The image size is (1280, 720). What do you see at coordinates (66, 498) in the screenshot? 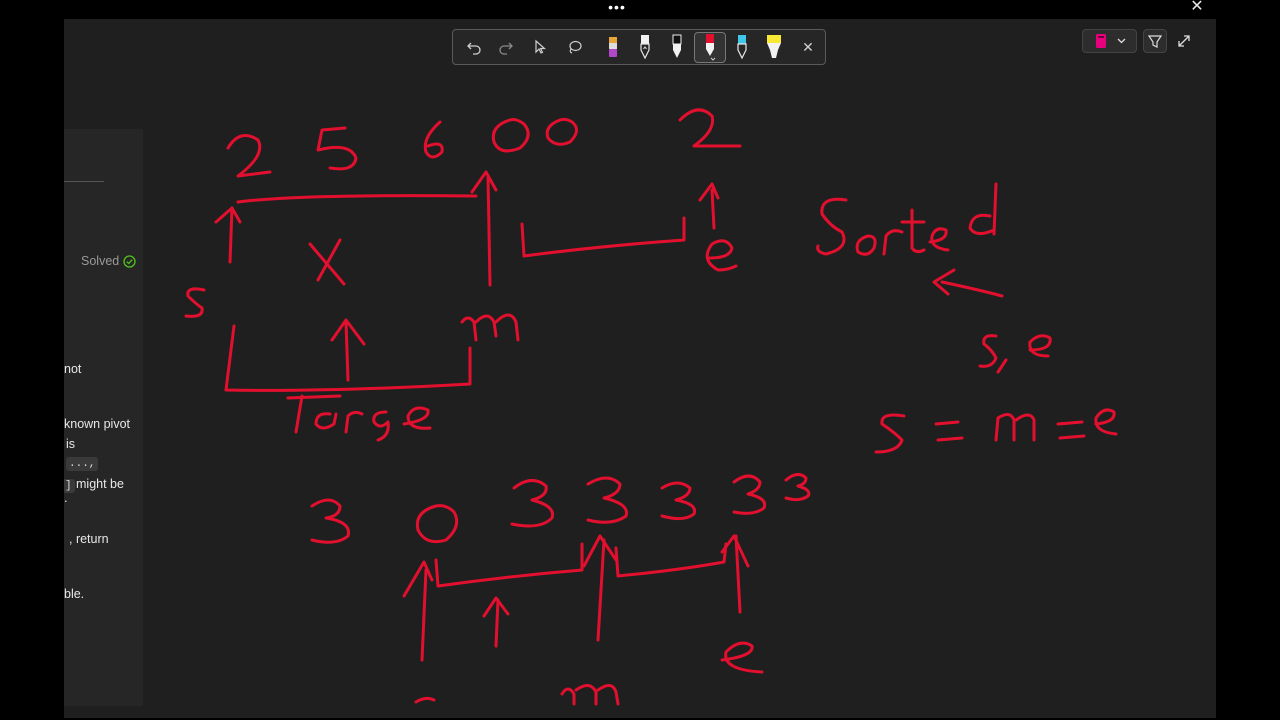
I see `description-line: .` at bounding box center [66, 498].